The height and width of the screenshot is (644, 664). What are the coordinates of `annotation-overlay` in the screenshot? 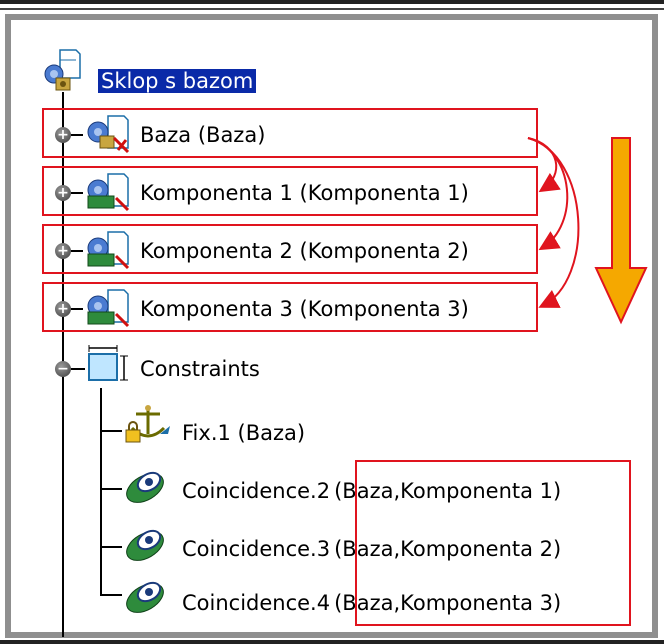 It's located at (587, 231).